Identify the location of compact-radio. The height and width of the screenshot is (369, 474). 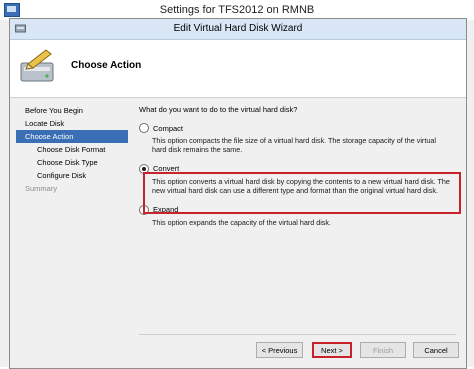
(144, 128).